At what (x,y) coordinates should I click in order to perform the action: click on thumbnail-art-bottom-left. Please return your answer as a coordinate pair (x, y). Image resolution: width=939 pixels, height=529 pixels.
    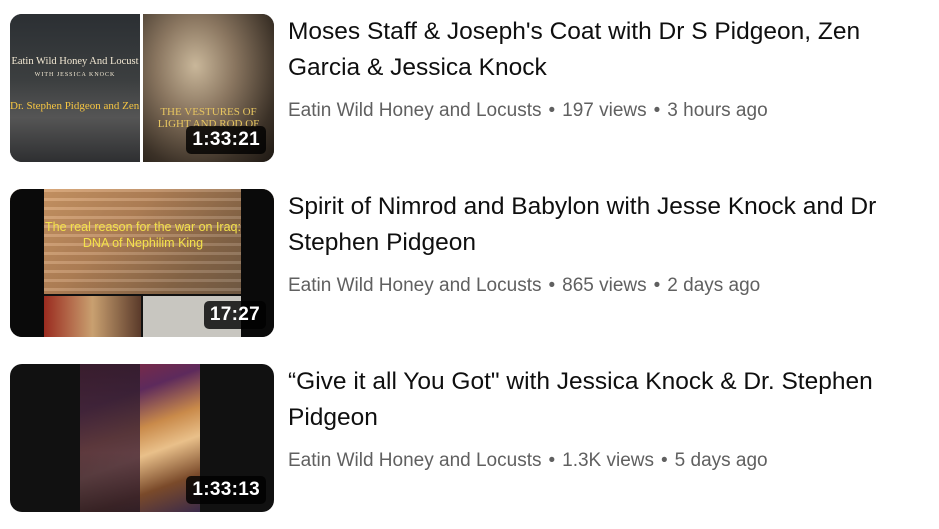
    Looking at the image, I should click on (92, 316).